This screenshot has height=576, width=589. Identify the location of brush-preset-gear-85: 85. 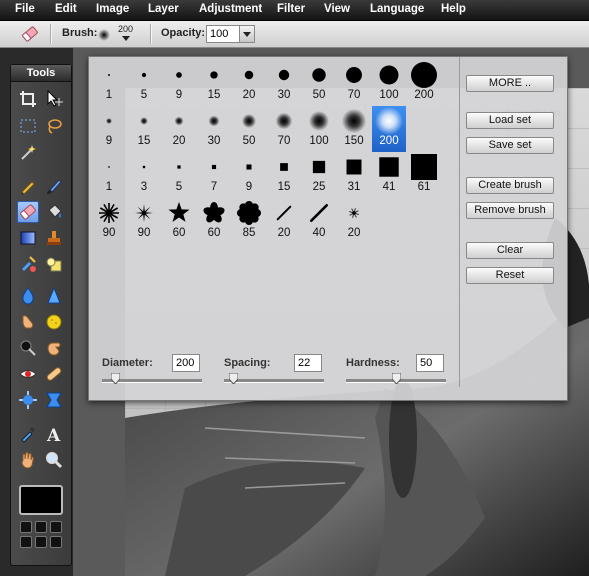
(249, 221).